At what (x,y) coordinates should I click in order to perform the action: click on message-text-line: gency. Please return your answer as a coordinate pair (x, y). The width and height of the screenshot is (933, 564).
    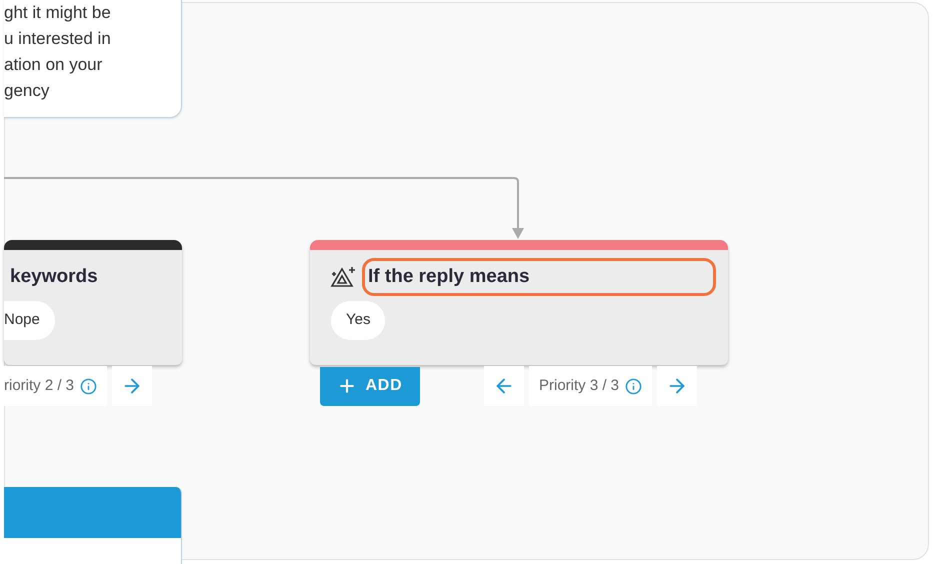
    Looking at the image, I should click on (27, 91).